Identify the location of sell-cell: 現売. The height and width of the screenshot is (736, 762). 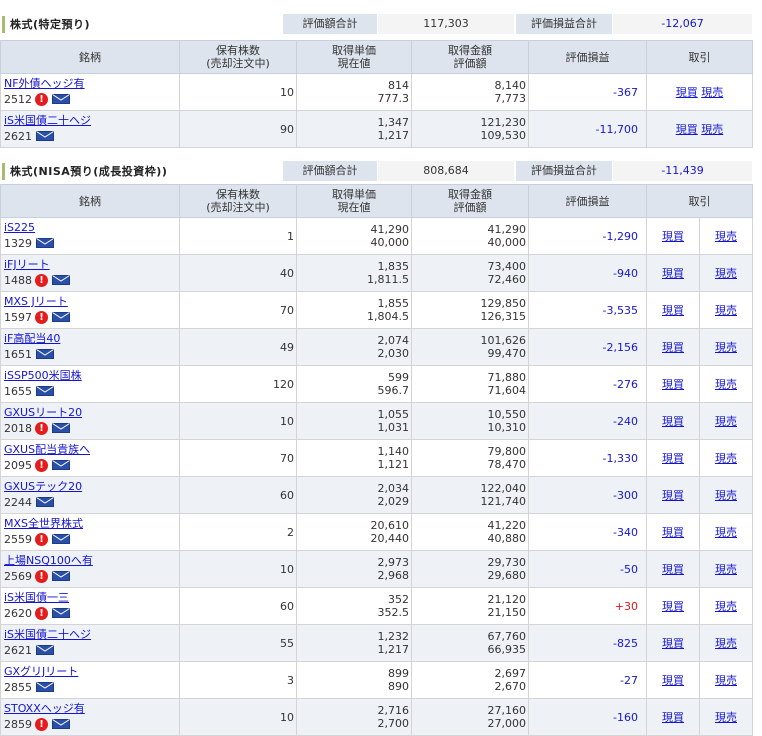
(726, 273).